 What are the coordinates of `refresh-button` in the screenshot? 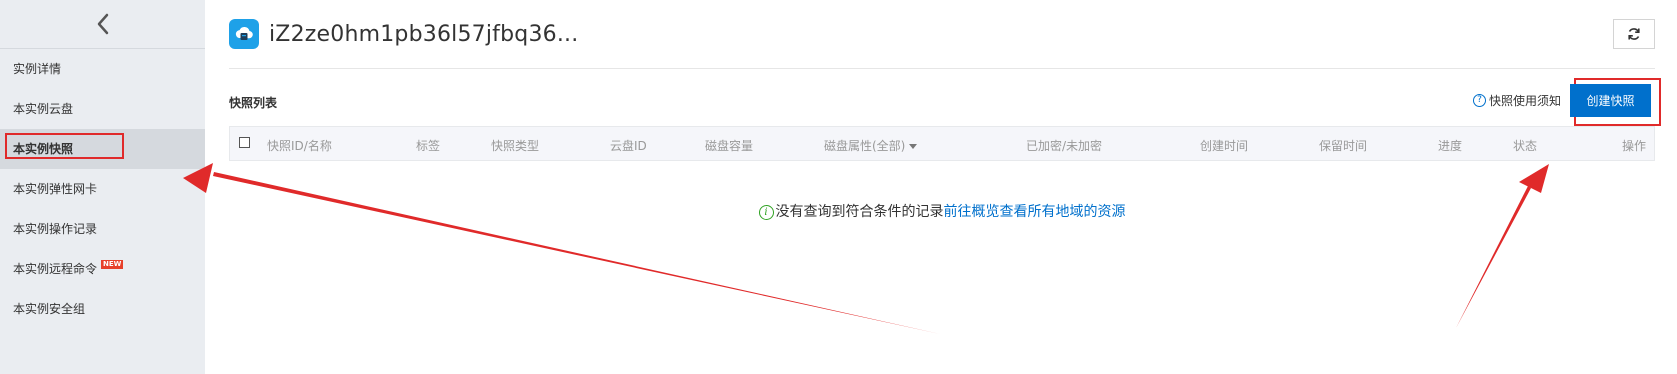 It's located at (1634, 34).